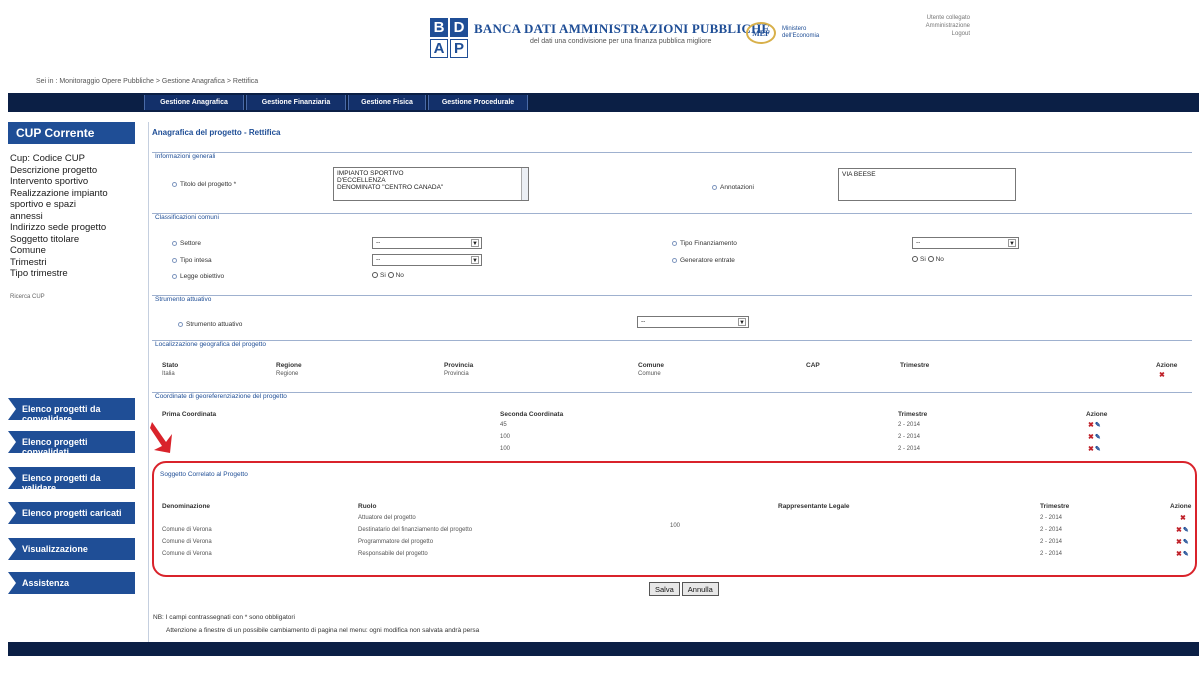  Describe the element at coordinates (503, 425) in the screenshot. I see `coord-cell-seconda: 45` at that location.